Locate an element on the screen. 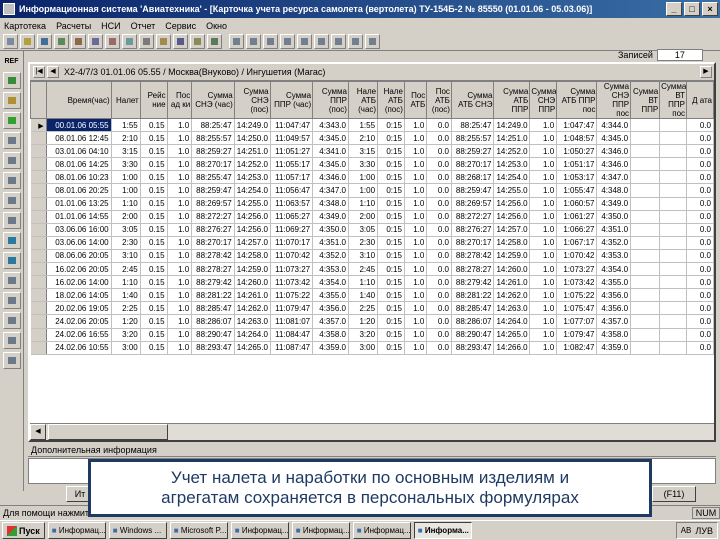 This screenshot has width=720, height=540. table-cell: 4:359.0 is located at coordinates (614, 348).